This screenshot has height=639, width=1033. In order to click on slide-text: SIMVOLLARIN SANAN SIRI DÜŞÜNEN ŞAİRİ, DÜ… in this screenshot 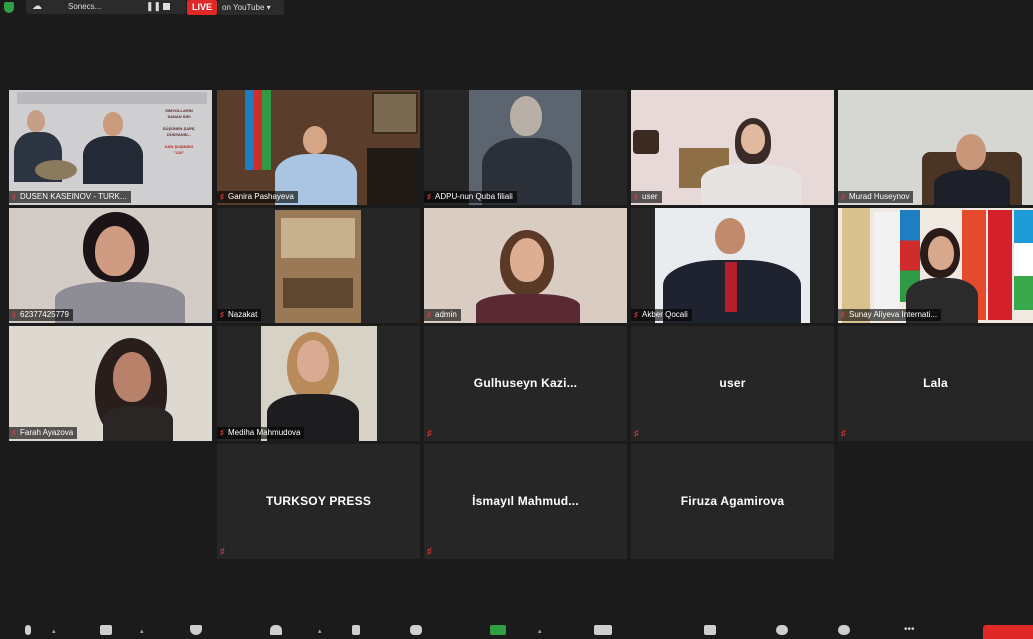, I will do `click(179, 132)`.